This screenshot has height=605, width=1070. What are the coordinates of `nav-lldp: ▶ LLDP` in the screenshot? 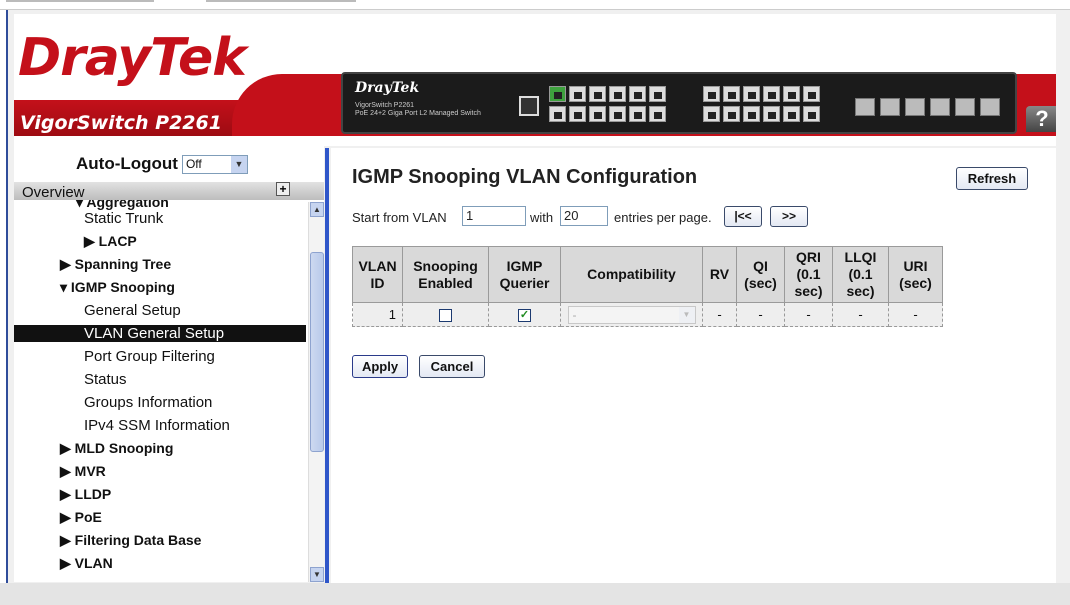 It's located at (85, 494).